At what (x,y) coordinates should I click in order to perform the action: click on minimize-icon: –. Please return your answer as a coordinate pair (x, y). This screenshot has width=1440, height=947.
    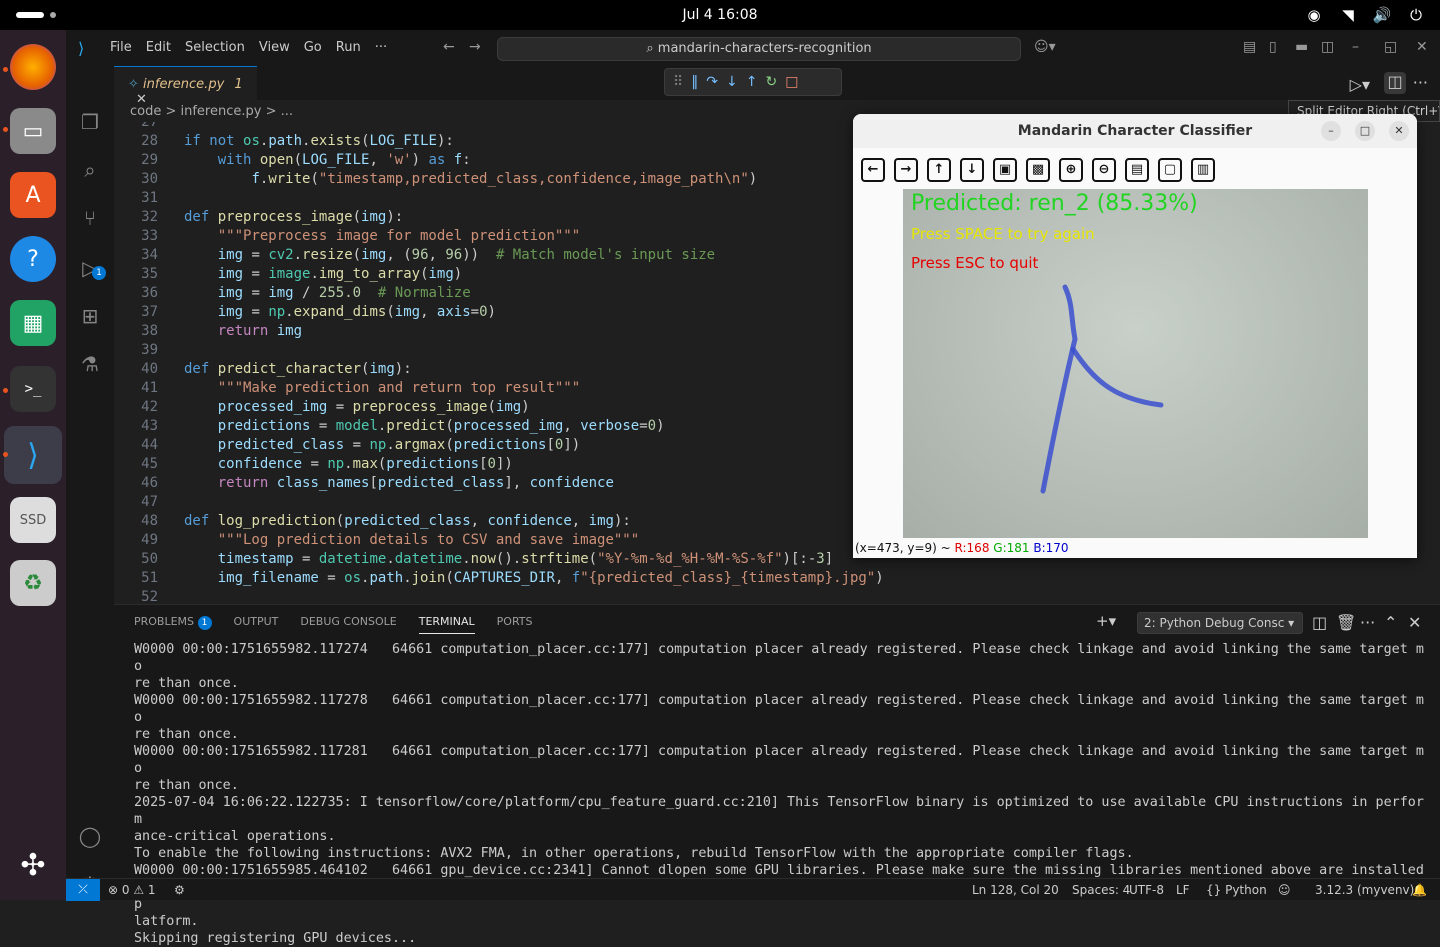
    Looking at the image, I should click on (1355, 47).